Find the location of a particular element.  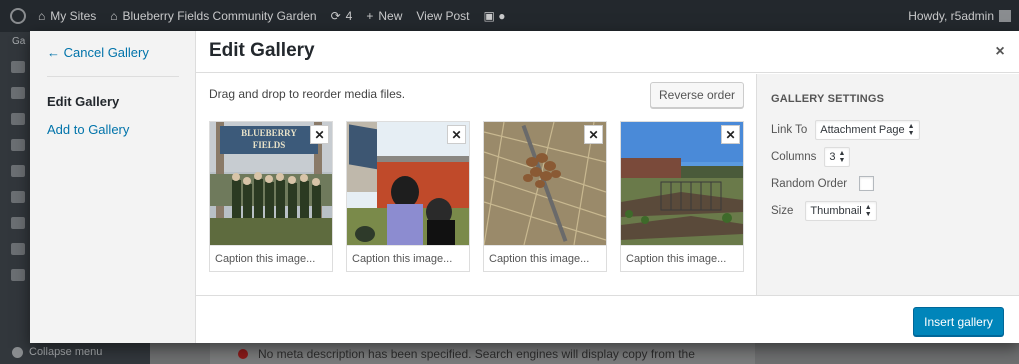

updates-menu: ⟳ 4 is located at coordinates (342, 16).